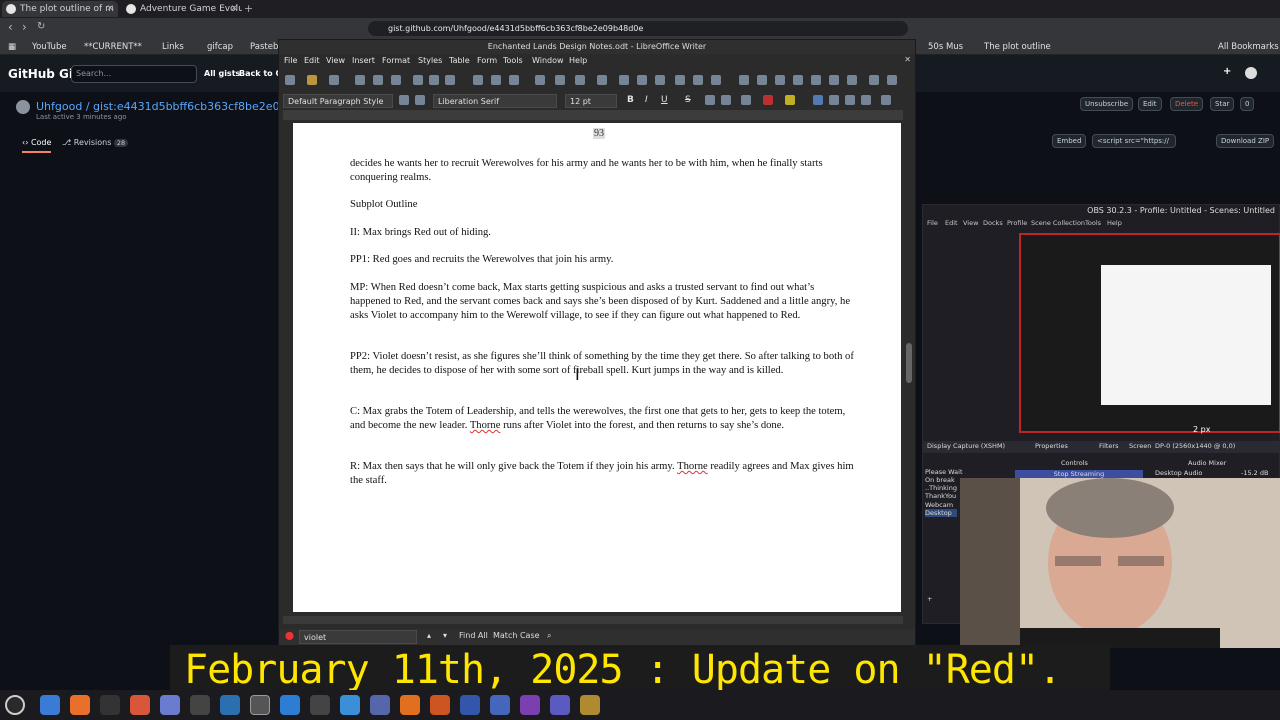 The height and width of the screenshot is (720, 1280). I want to click on shapes-icon, so click(892, 80).